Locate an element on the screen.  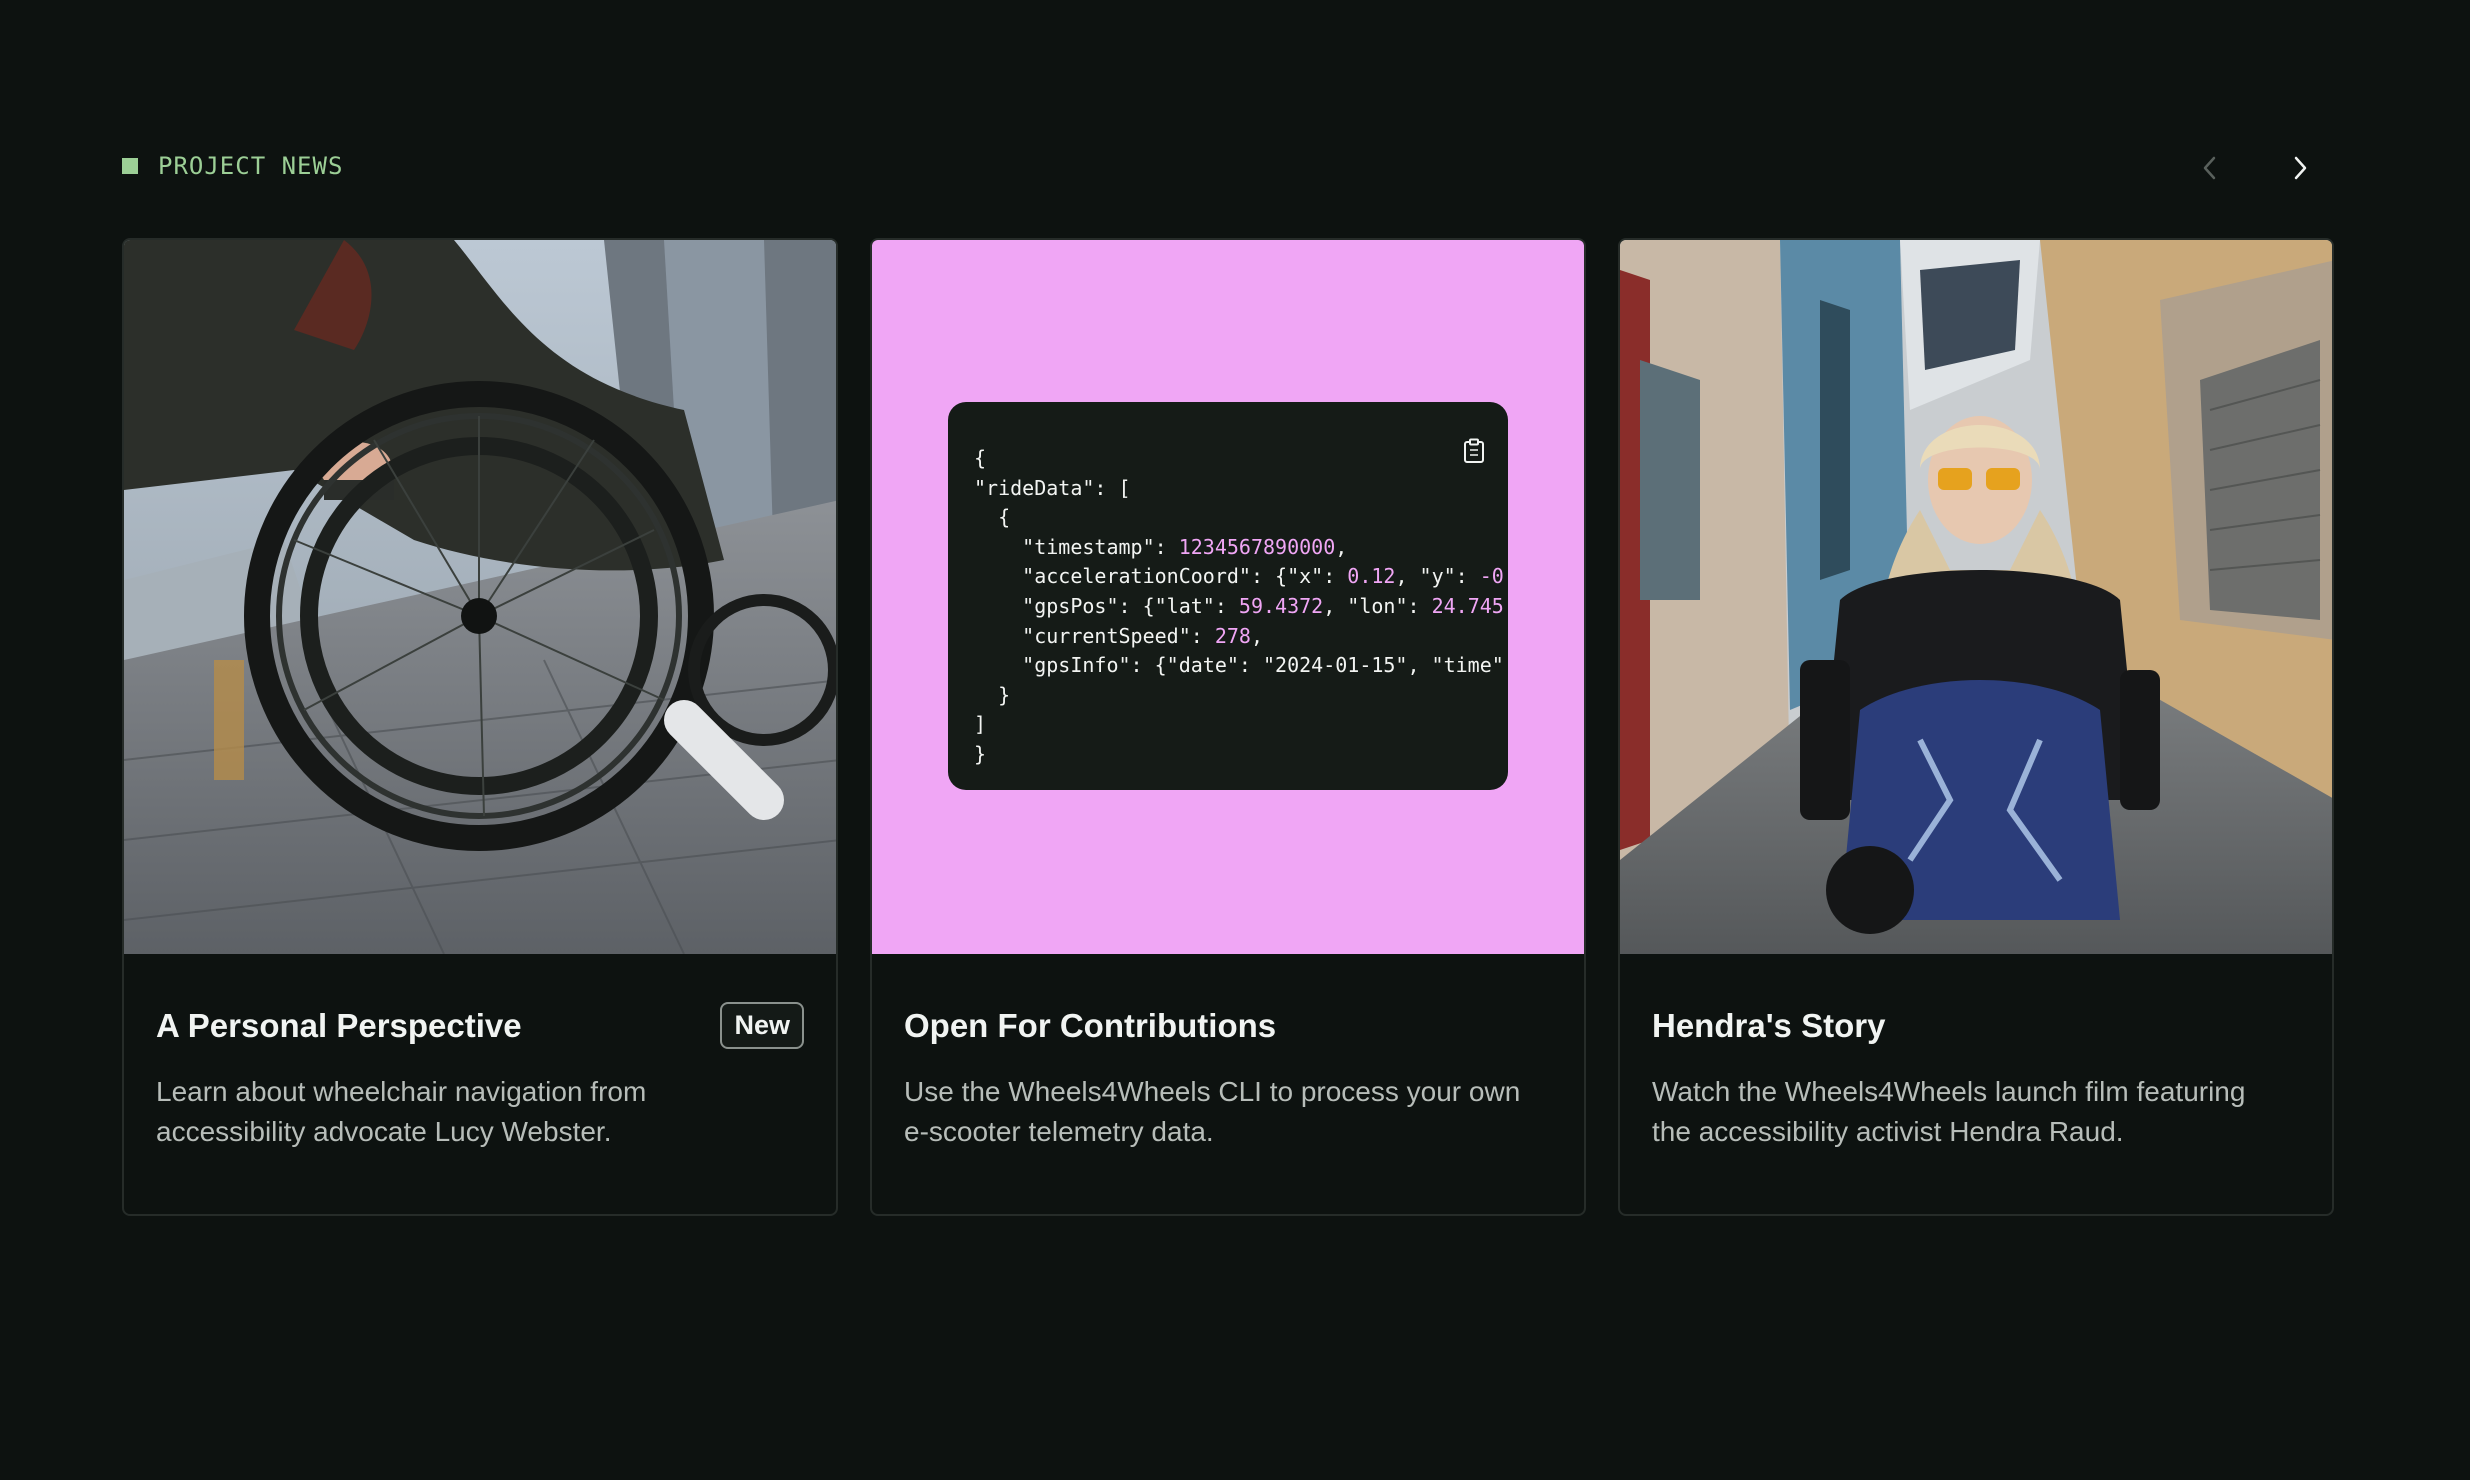
prev-button is located at coordinates (2210, 168).